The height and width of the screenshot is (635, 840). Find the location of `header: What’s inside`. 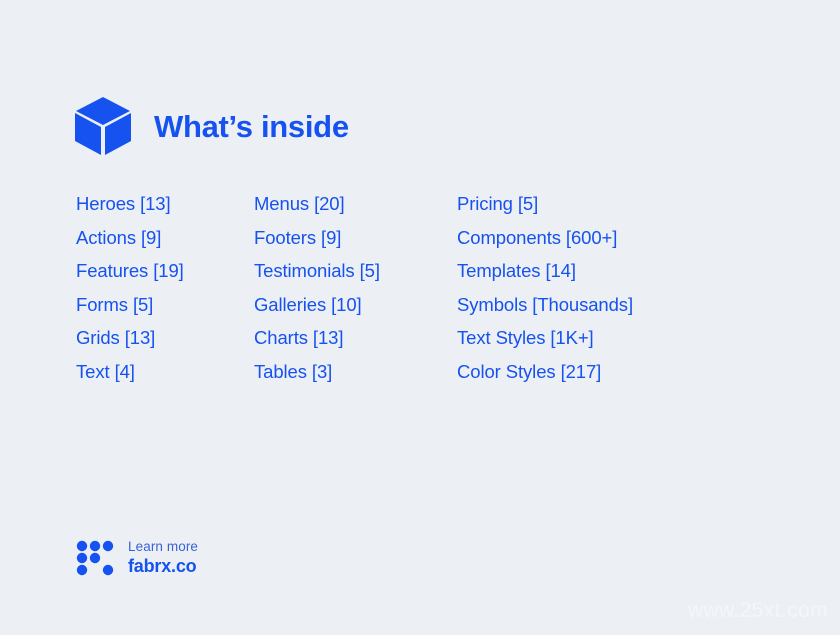

header: What’s inside is located at coordinates (211, 126).